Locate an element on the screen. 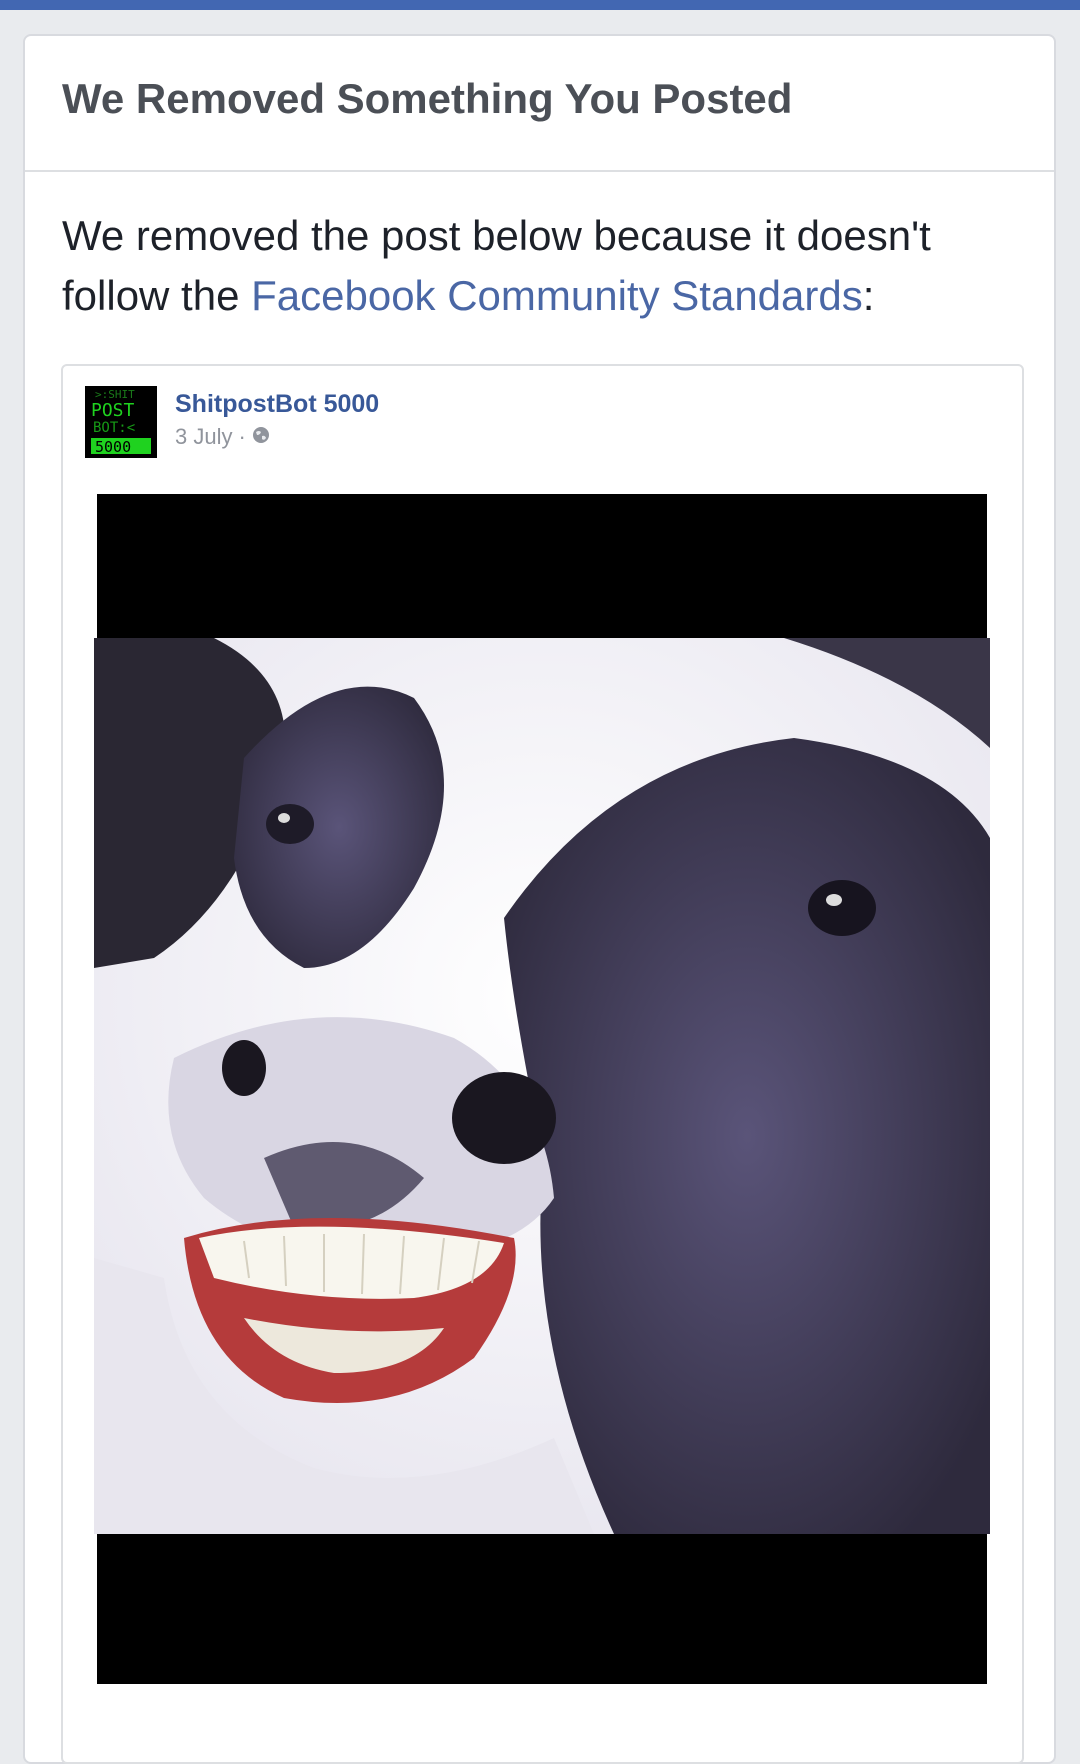 The width and height of the screenshot is (1080, 1764). post-date: 3 July is located at coordinates (203, 437).